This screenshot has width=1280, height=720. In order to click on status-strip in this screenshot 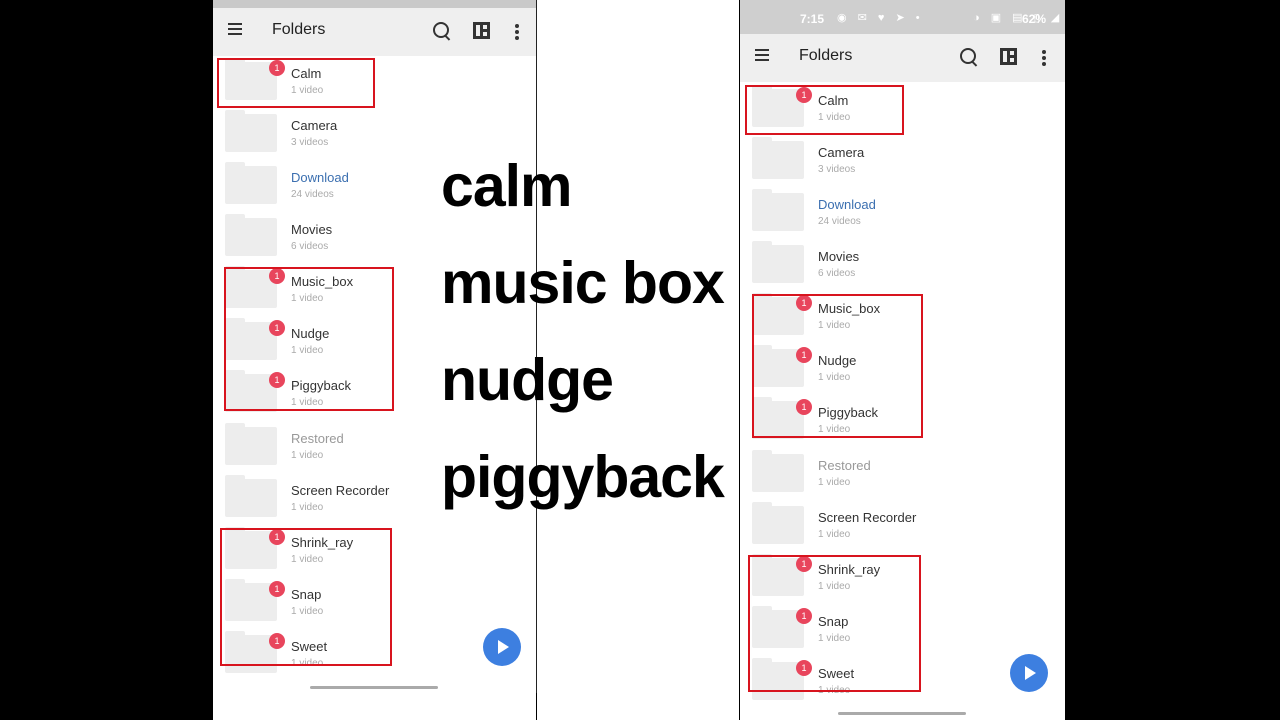, I will do `click(374, 4)`.